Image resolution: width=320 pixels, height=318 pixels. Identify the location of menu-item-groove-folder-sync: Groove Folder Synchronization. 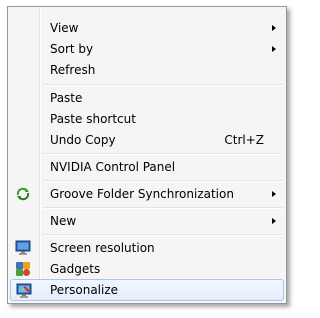
(147, 194).